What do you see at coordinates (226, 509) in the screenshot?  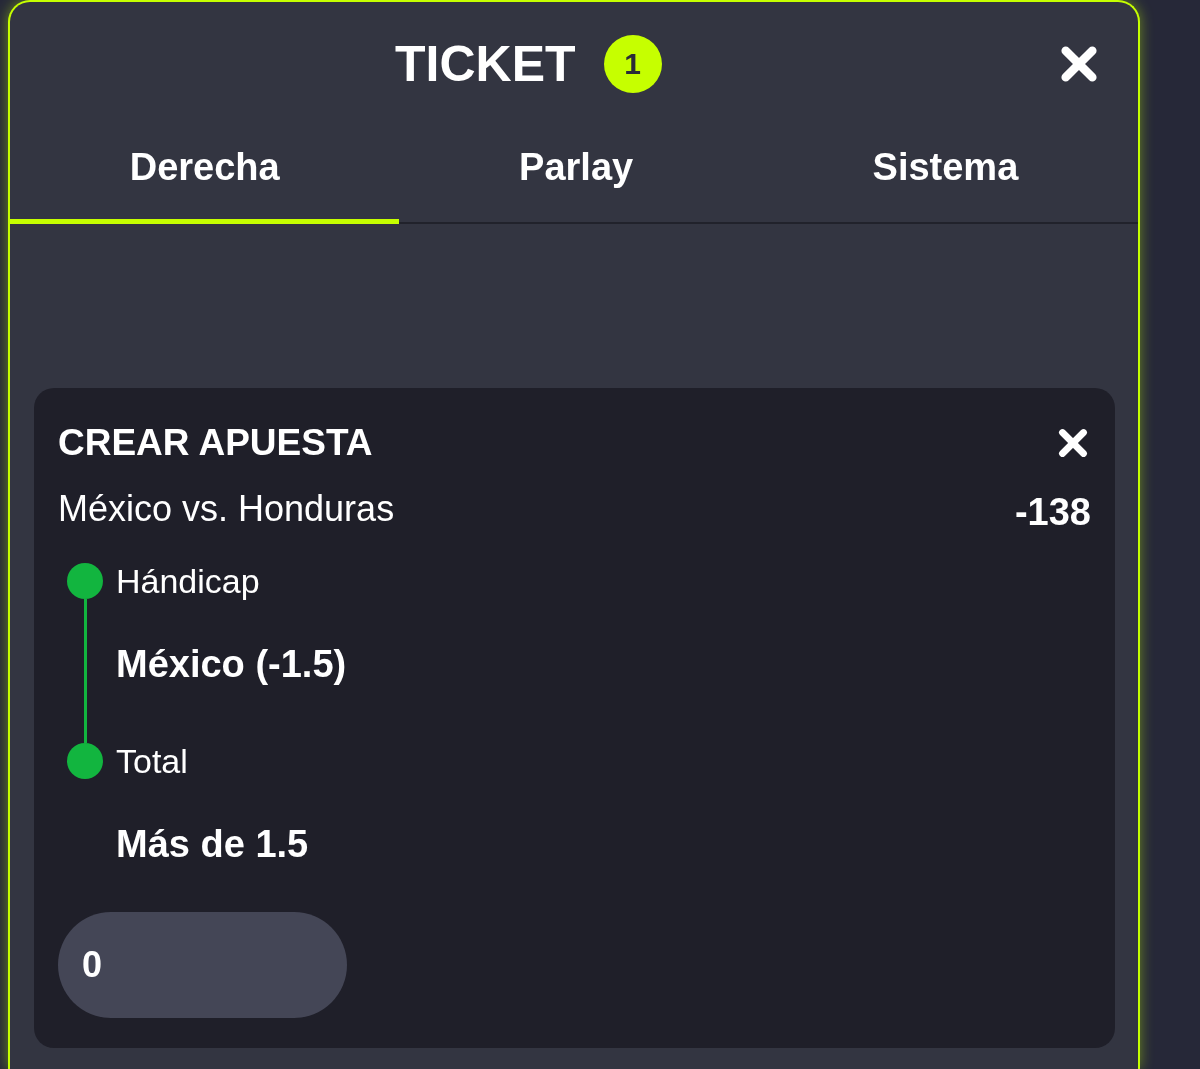 I see `match-name: México vs. Honduras` at bounding box center [226, 509].